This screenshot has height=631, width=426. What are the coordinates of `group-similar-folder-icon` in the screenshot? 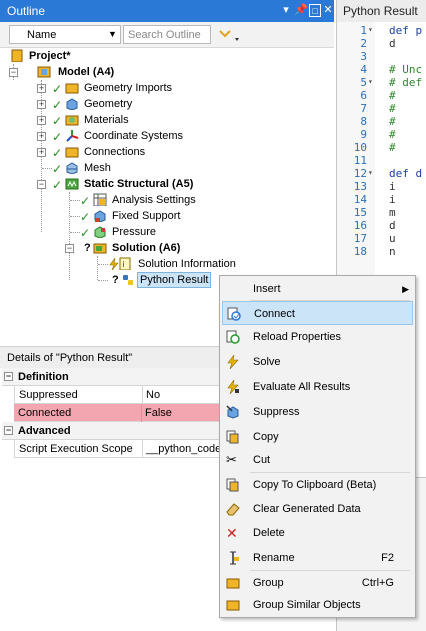 It's located at (233, 605).